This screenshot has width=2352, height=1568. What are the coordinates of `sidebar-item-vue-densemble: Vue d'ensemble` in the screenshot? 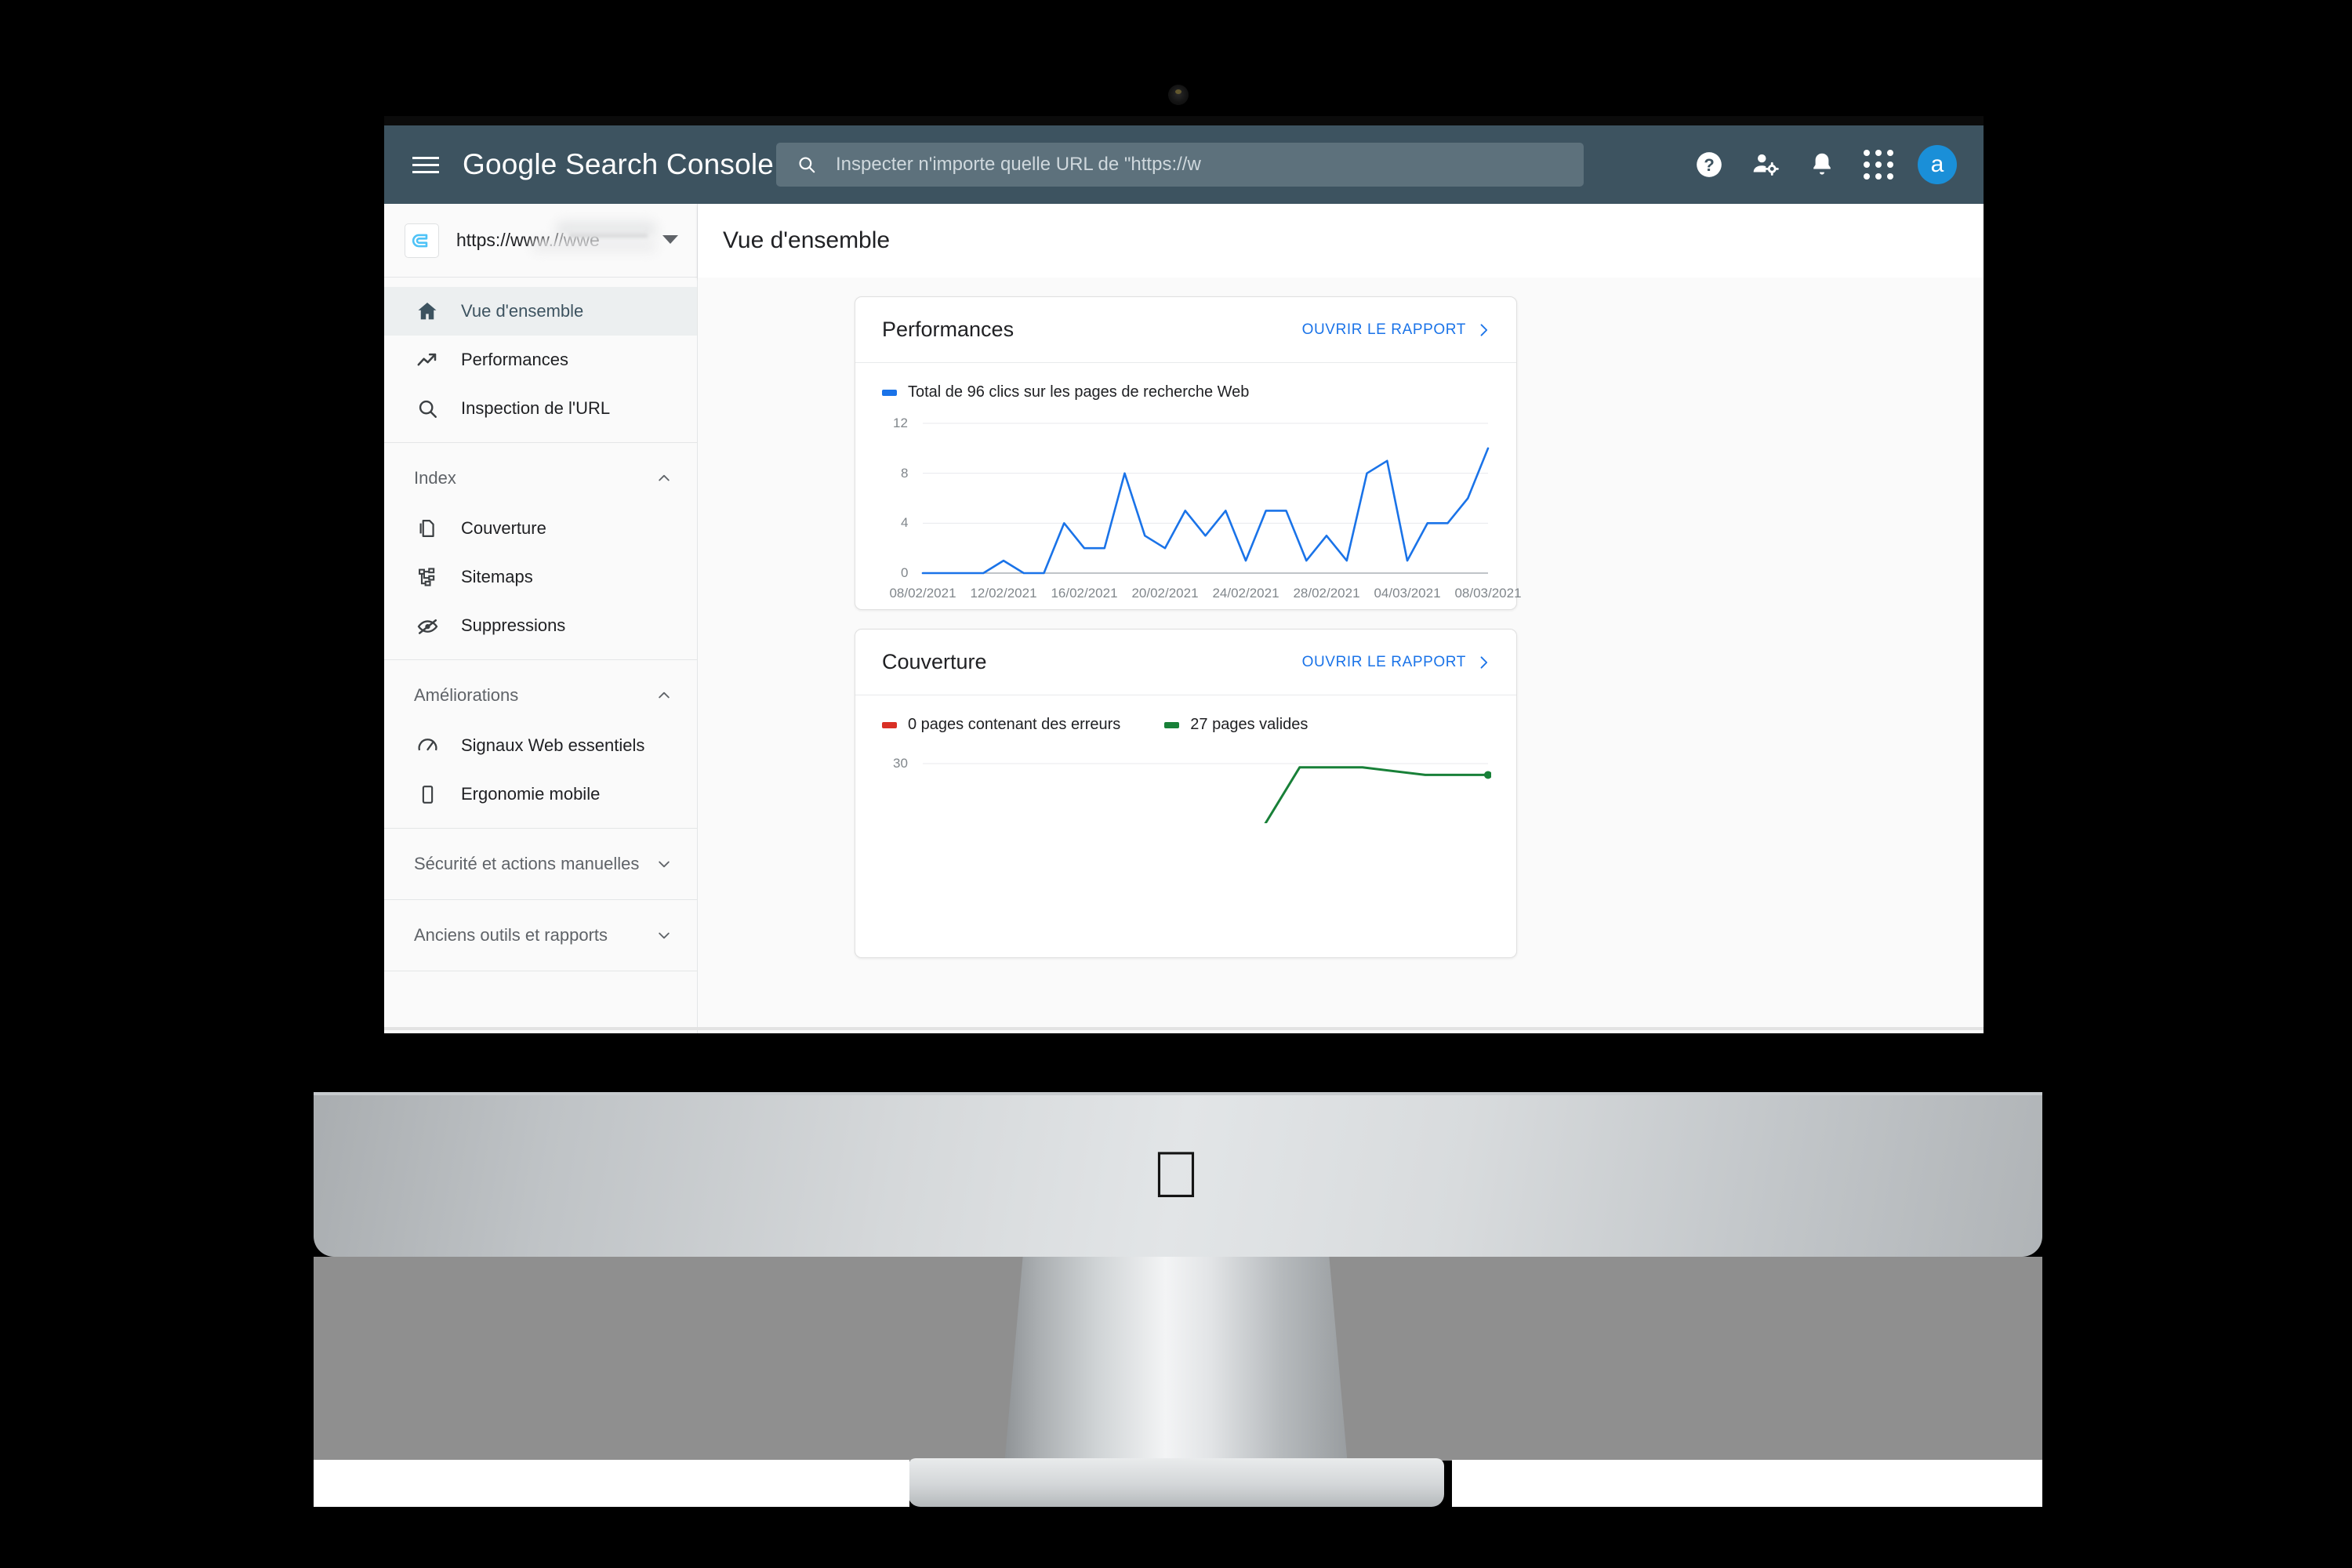 It's located at (540, 311).